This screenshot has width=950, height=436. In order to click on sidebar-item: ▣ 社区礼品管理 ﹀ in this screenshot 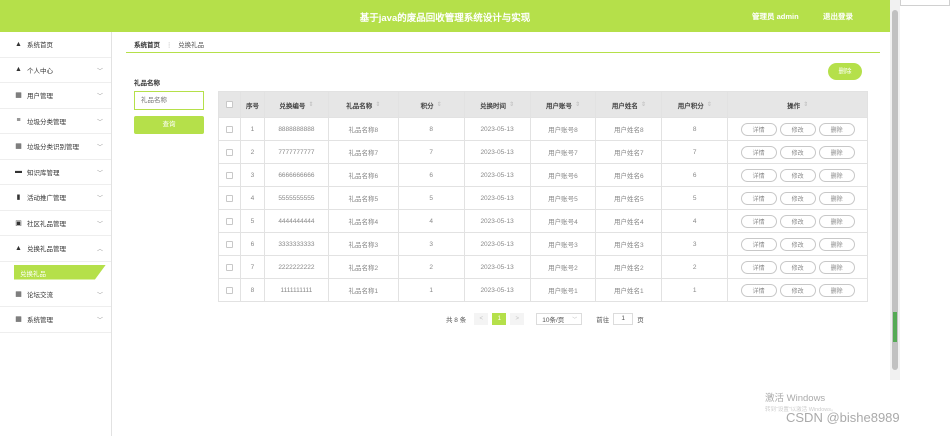, I will do `click(55, 223)`.